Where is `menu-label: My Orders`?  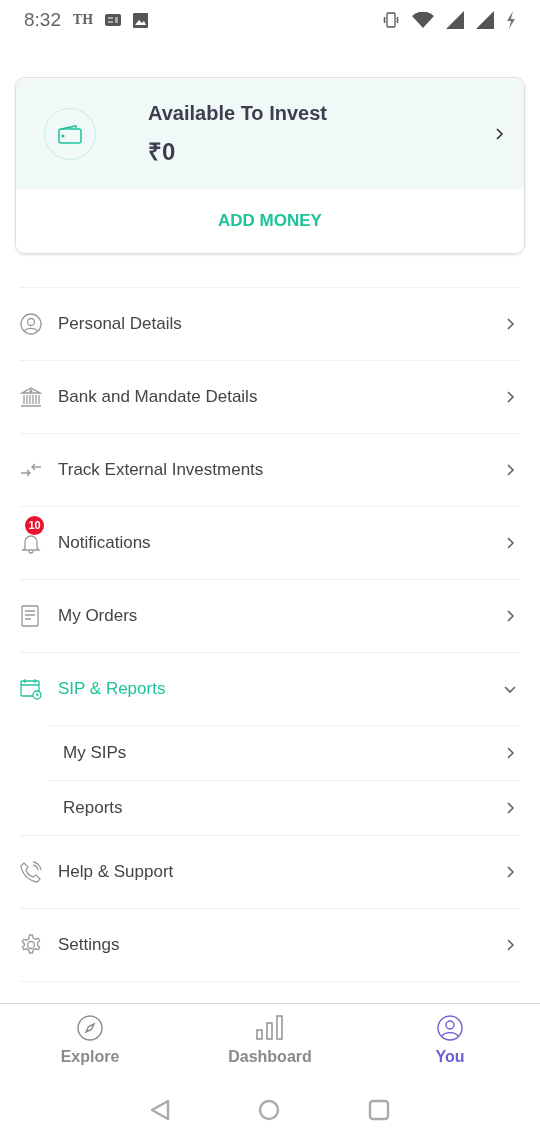 menu-label: My Orders is located at coordinates (98, 616).